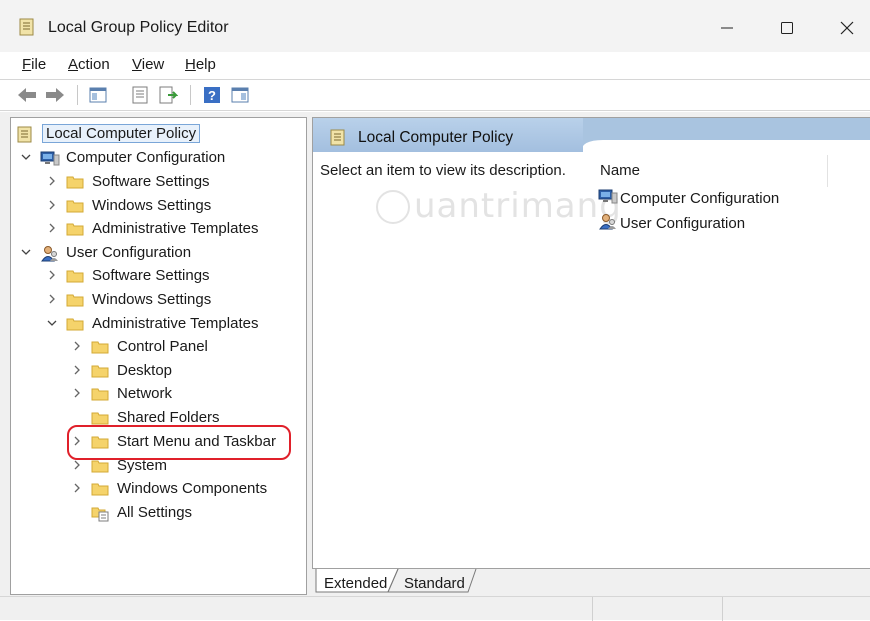  Describe the element at coordinates (671, 223) in the screenshot. I see `list-item-user-configuration: User Configuration` at that location.